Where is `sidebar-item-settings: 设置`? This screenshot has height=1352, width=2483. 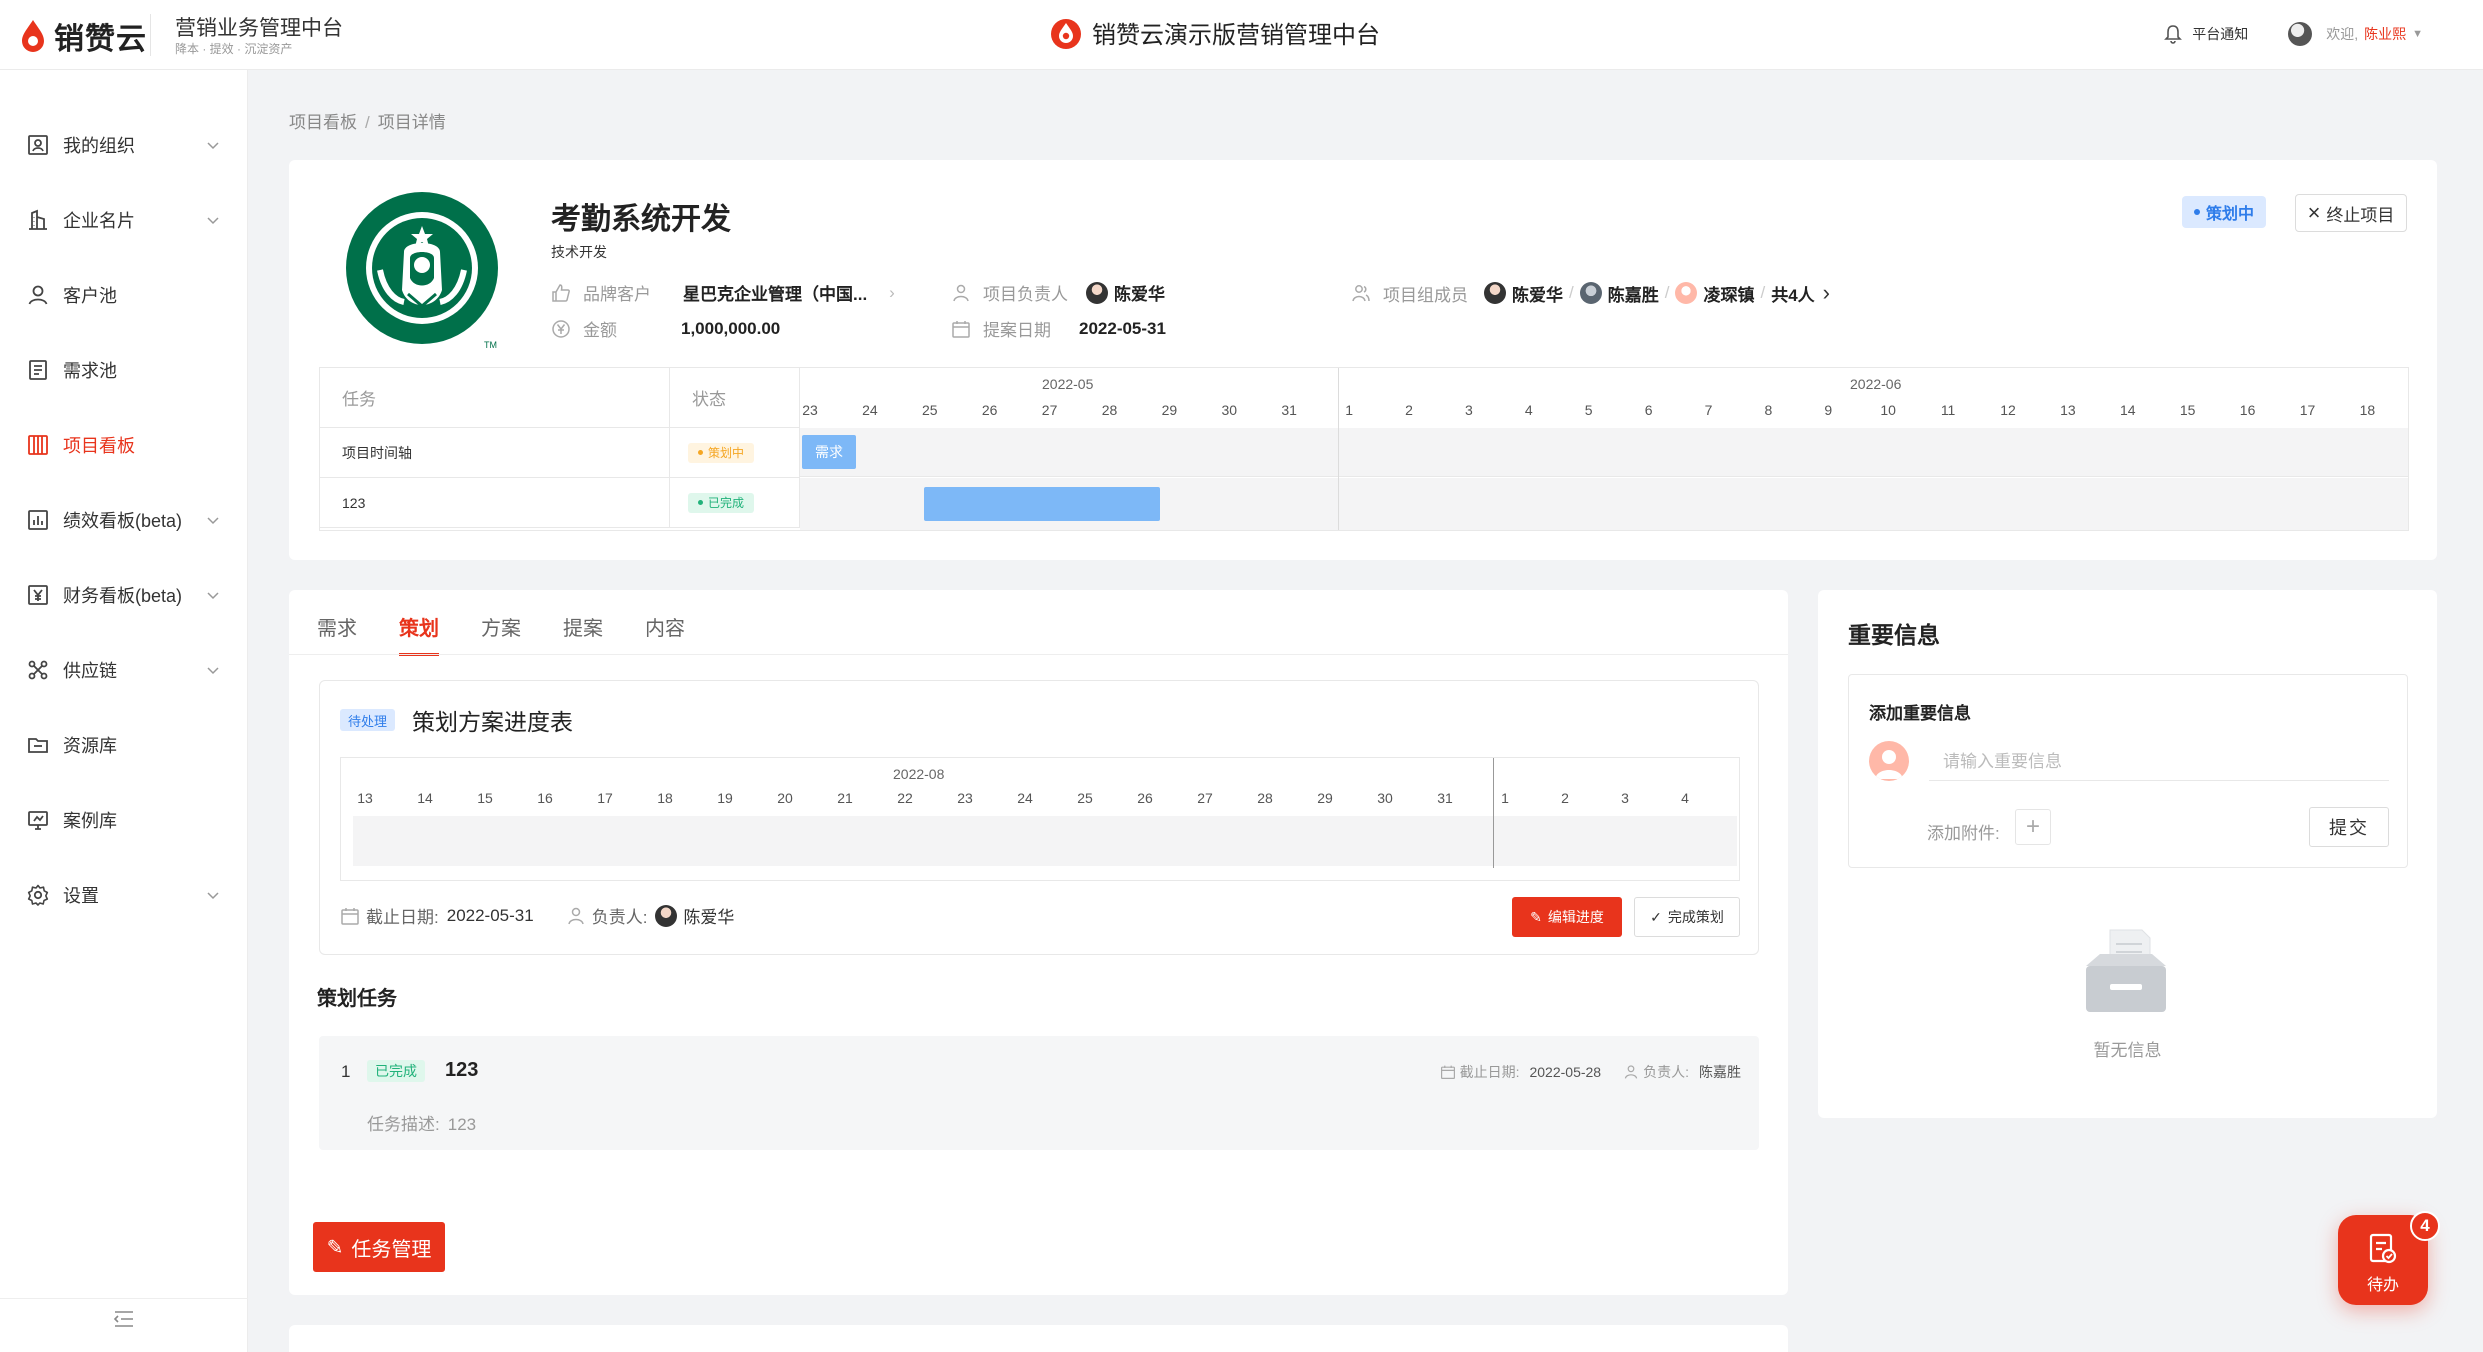
sidebar-item-settings: 设置 is located at coordinates (124, 895).